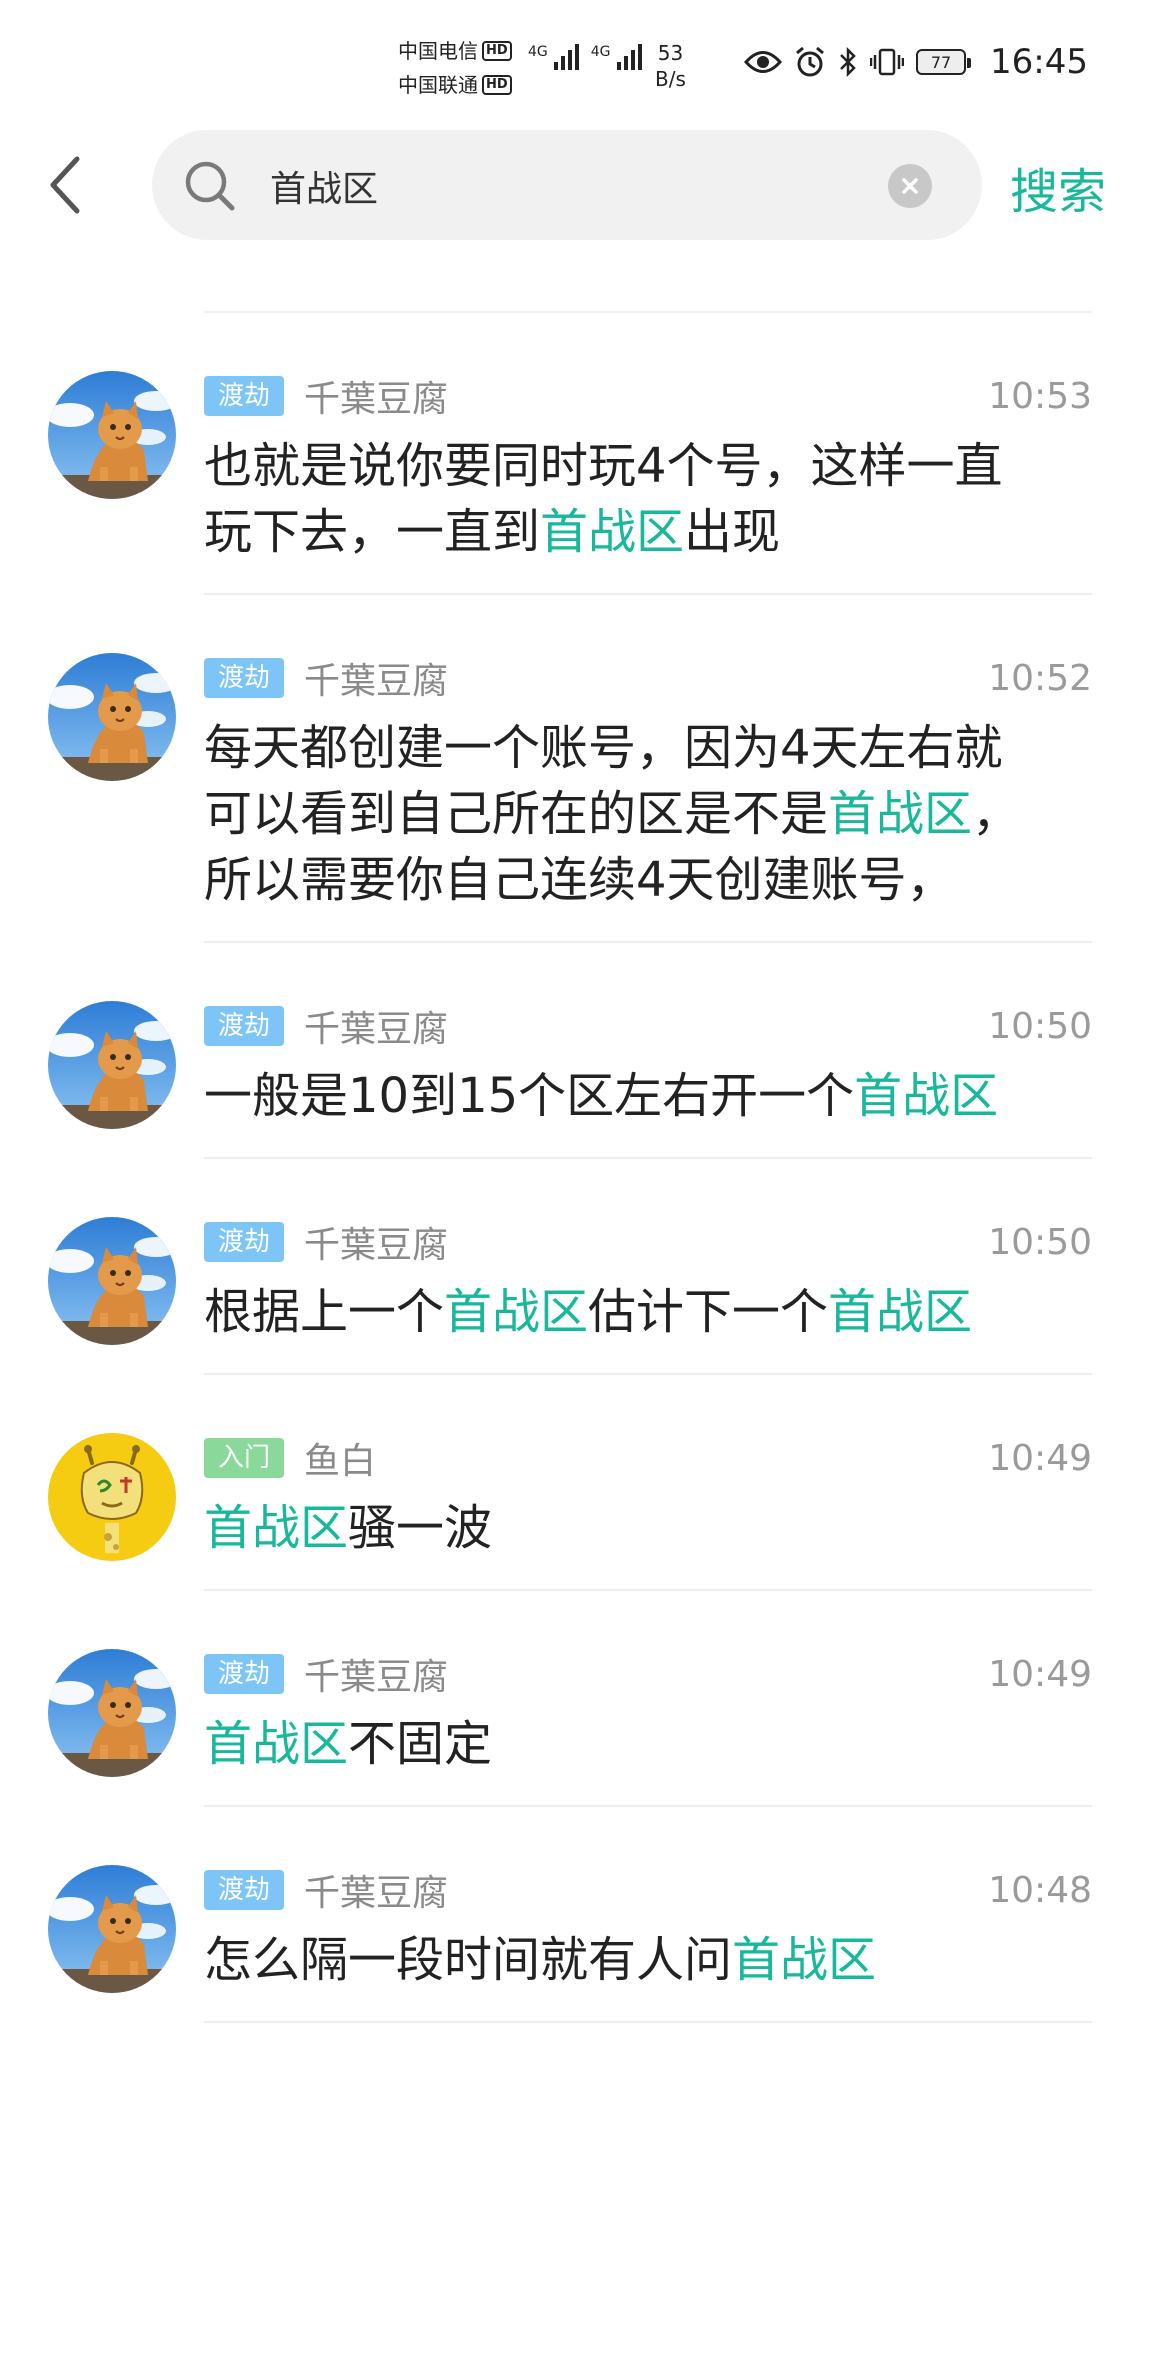  Describe the element at coordinates (670, 66) in the screenshot. I see `network-speed: 53 B/s` at that location.